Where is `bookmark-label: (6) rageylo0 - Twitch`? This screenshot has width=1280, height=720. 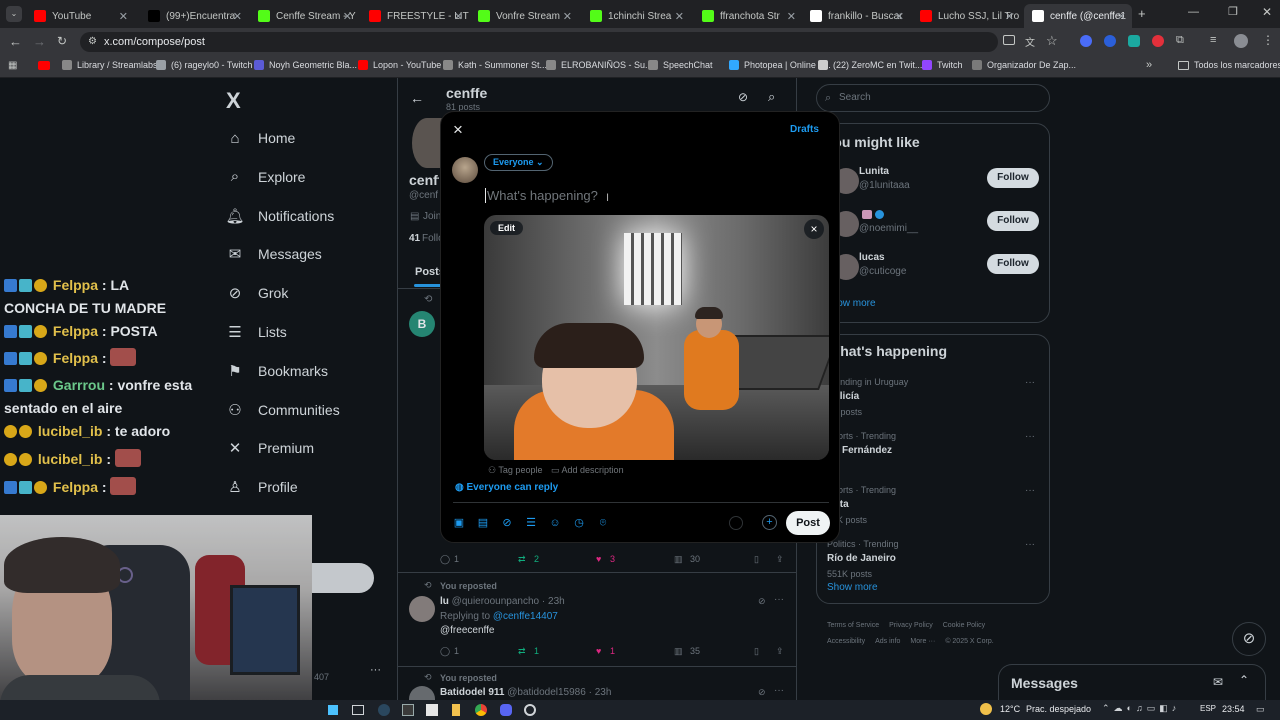 bookmark-label: (6) rageylo0 - Twitch is located at coordinates (212, 65).